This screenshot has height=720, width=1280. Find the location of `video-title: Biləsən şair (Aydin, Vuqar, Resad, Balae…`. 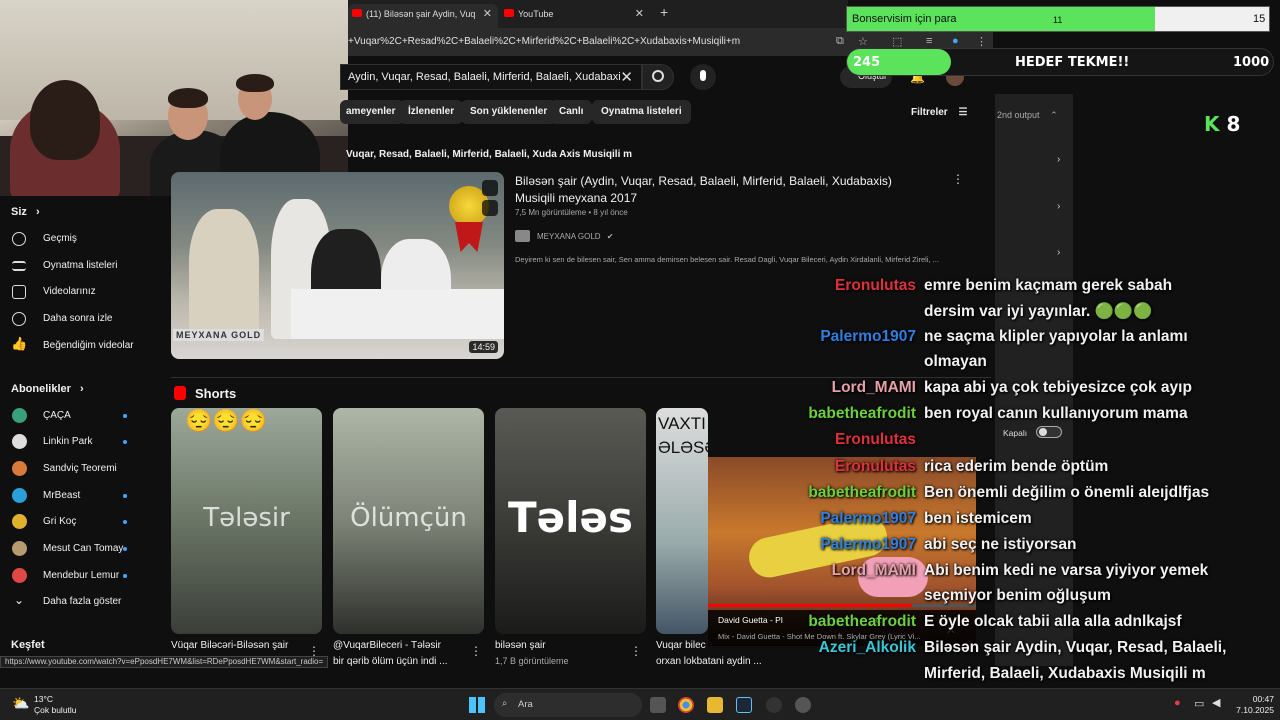

video-title: Biləsən şair (Aydin, Vuqar, Resad, Balae… is located at coordinates (725, 190).